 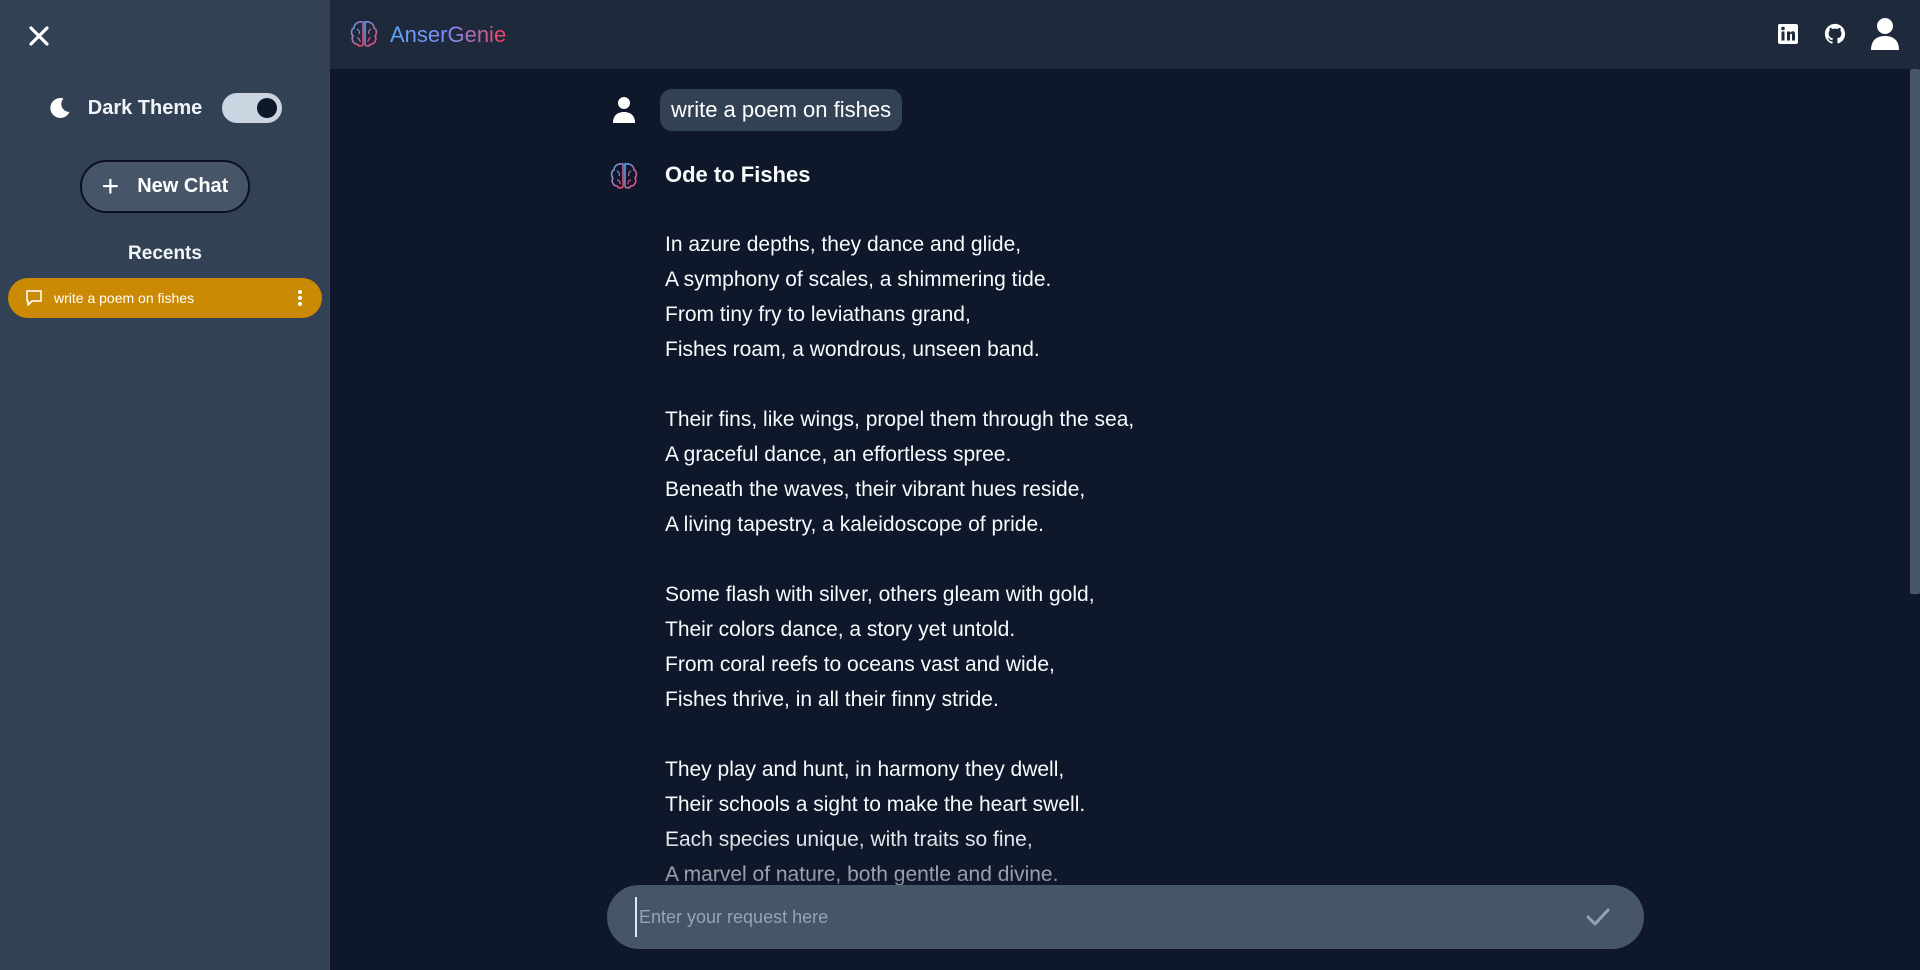 What do you see at coordinates (838, 454) in the screenshot?
I see `poem-line: A graceful dance, an effortless spree.` at bounding box center [838, 454].